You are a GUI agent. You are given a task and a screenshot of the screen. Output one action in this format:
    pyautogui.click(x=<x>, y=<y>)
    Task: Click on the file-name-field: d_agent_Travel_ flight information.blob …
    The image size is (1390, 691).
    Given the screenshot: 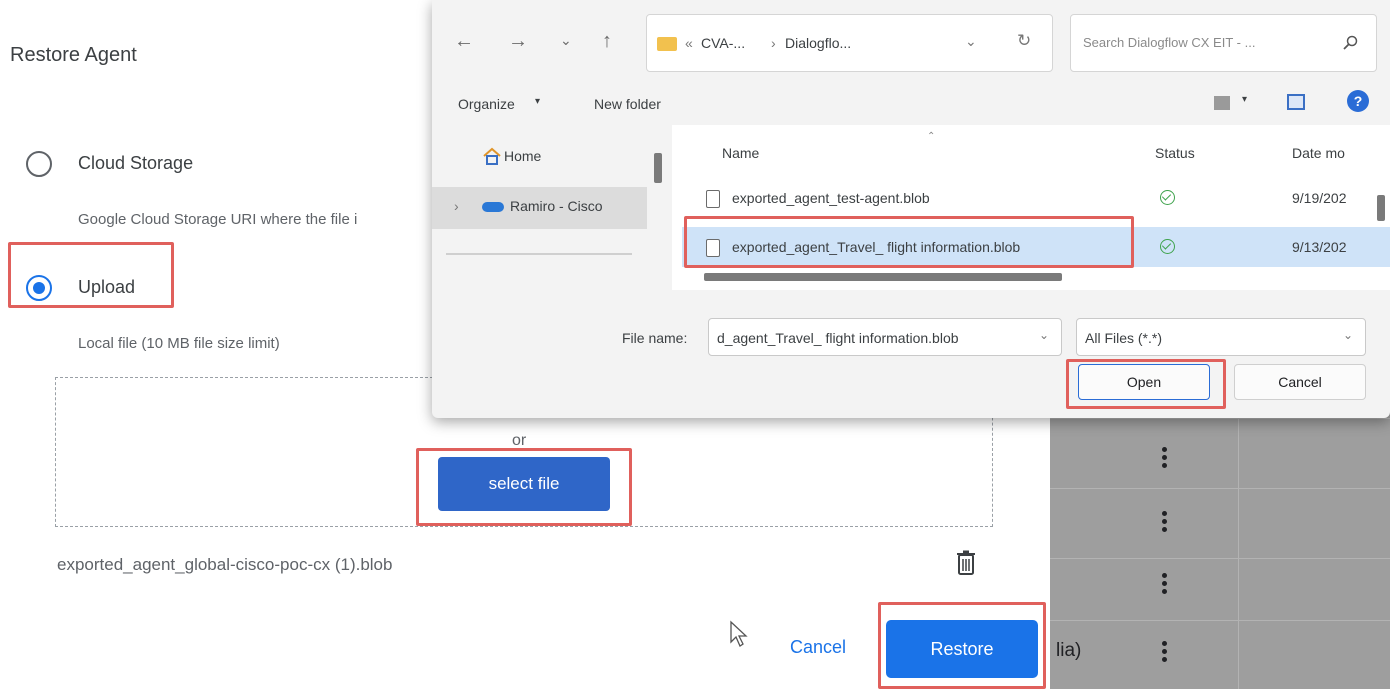 What is the action you would take?
    pyautogui.click(x=885, y=337)
    